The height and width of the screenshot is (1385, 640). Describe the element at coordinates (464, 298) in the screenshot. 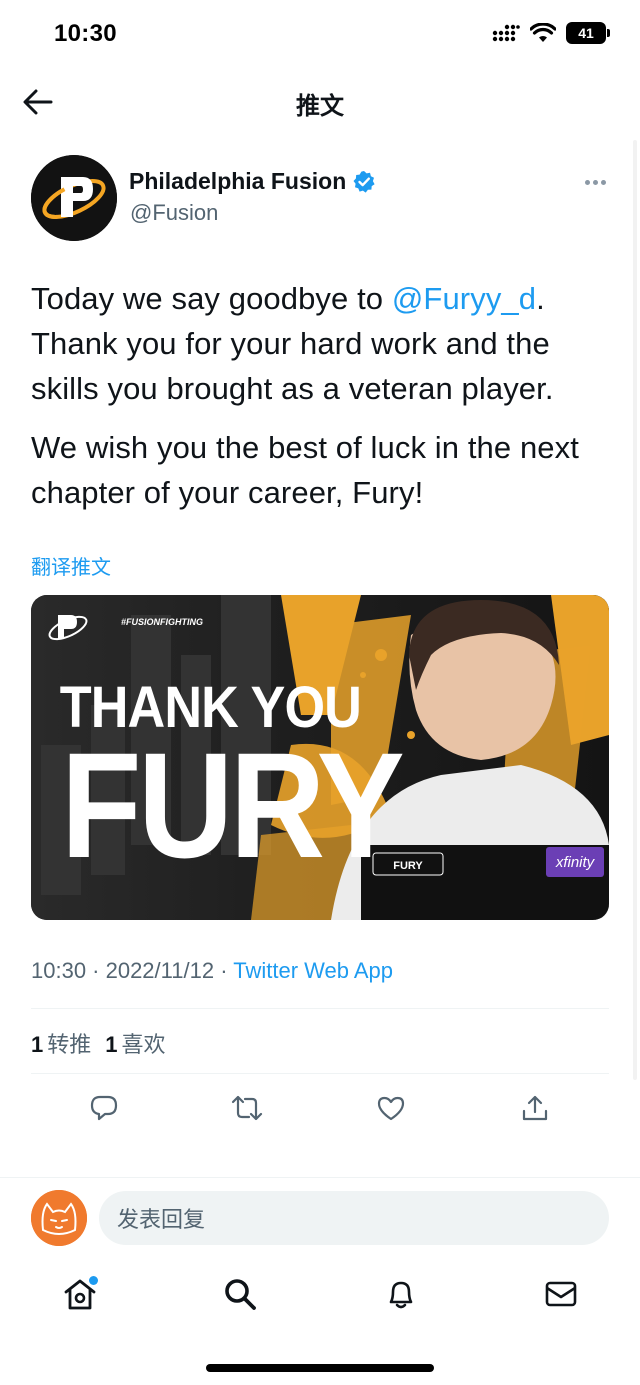

I see `mention-link: @Furyy_d` at that location.